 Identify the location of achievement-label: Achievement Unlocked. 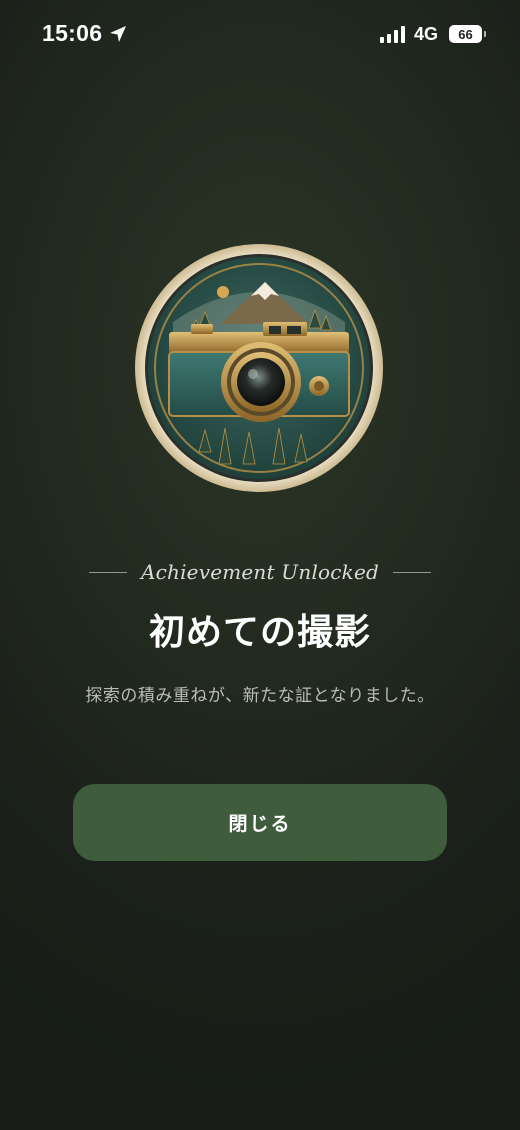
(260, 572).